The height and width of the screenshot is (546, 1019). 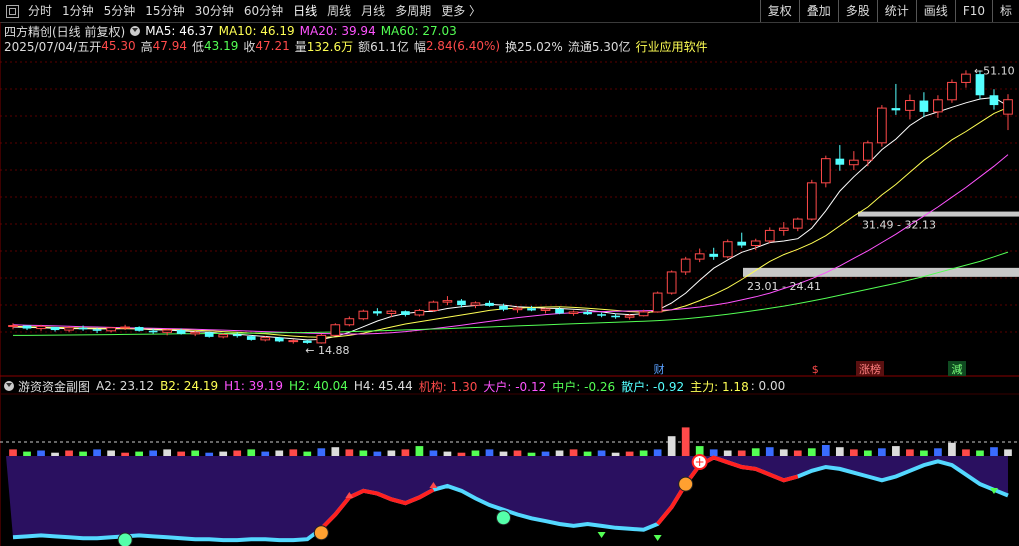 I want to click on b2-label: B2: 24.19, so click(x=189, y=386).